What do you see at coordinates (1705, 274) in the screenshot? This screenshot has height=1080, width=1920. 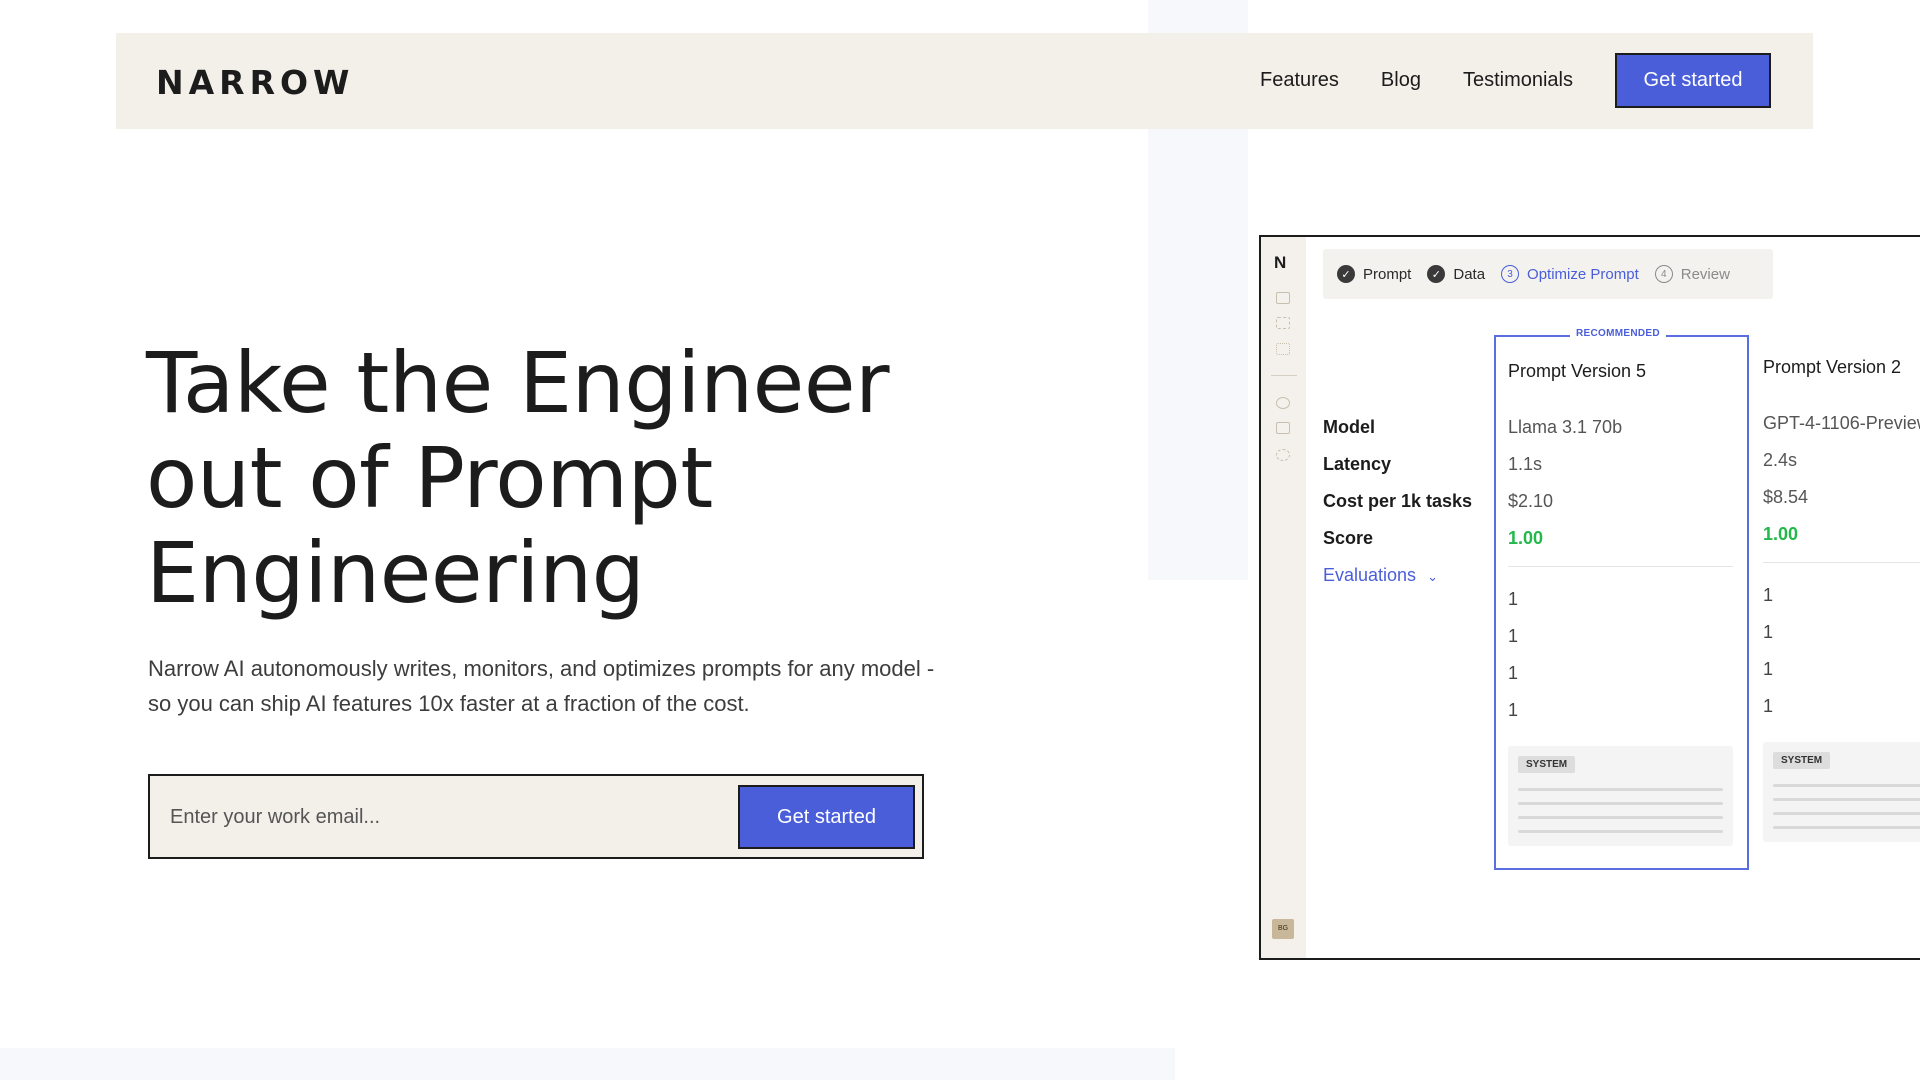 I see `step-label: Review` at bounding box center [1705, 274].